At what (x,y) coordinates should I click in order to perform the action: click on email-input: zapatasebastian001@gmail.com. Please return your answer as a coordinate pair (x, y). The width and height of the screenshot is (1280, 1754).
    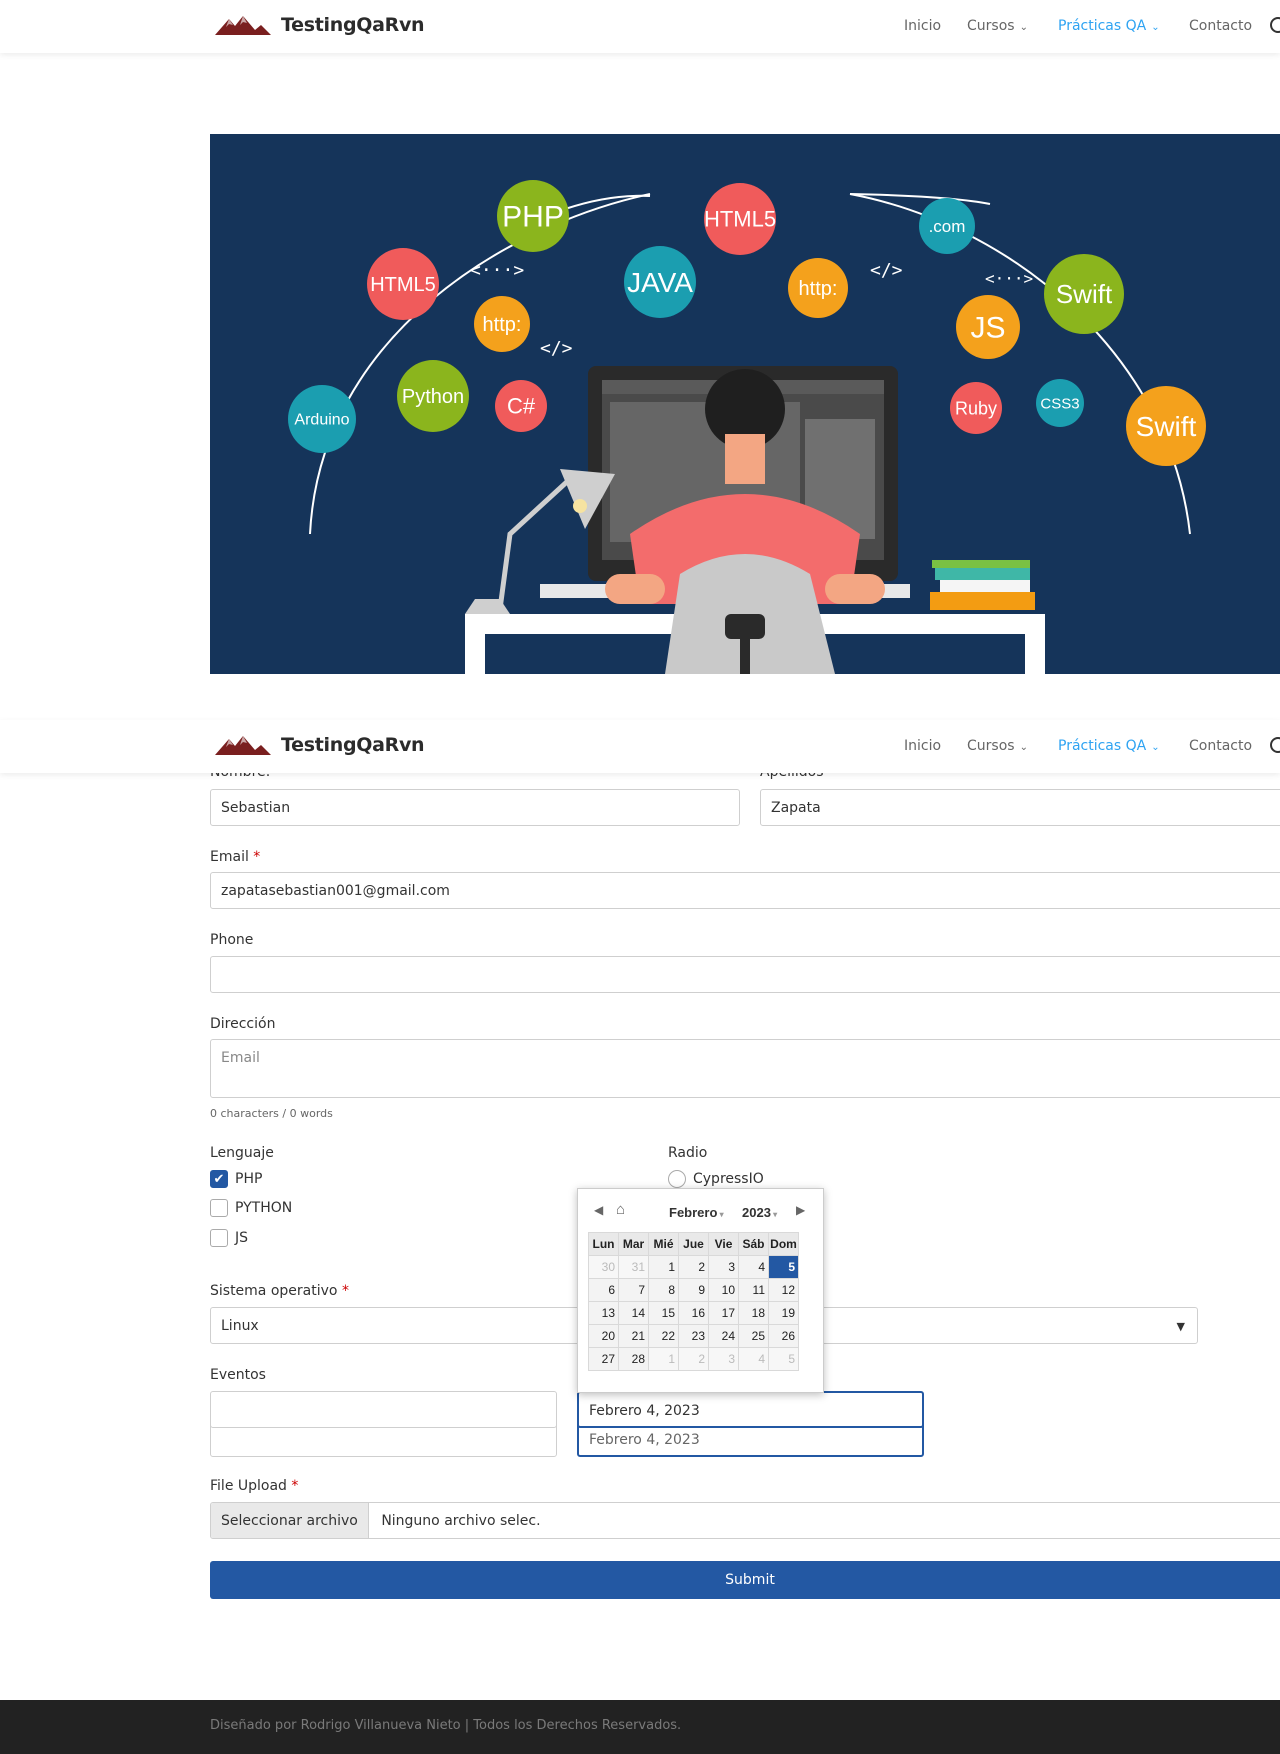
    Looking at the image, I should click on (745, 890).